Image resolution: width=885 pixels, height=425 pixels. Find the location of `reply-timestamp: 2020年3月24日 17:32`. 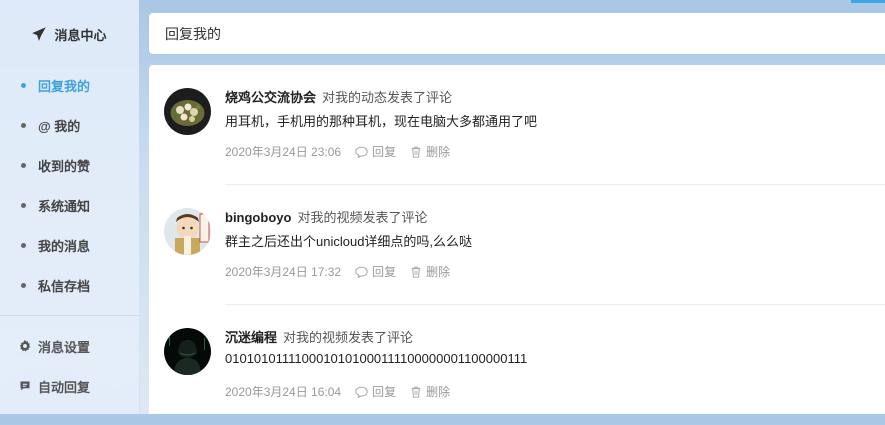

reply-timestamp: 2020年3月24日 17:32 is located at coordinates (283, 272).